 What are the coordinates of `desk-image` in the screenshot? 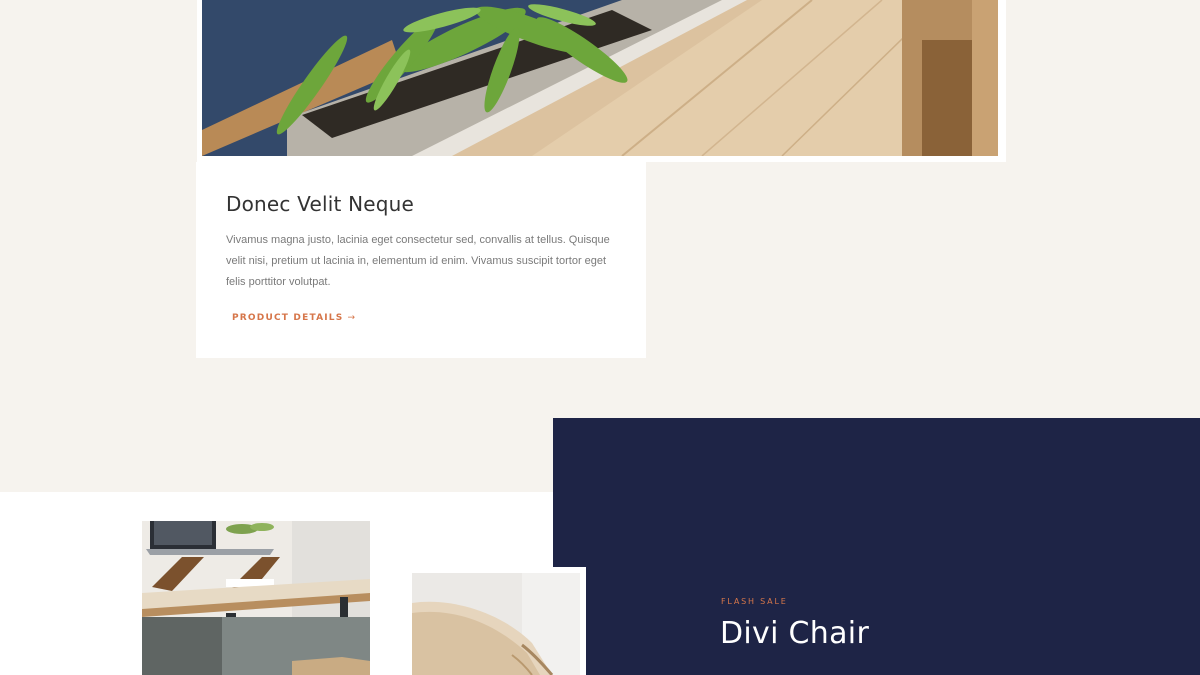 It's located at (256, 598).